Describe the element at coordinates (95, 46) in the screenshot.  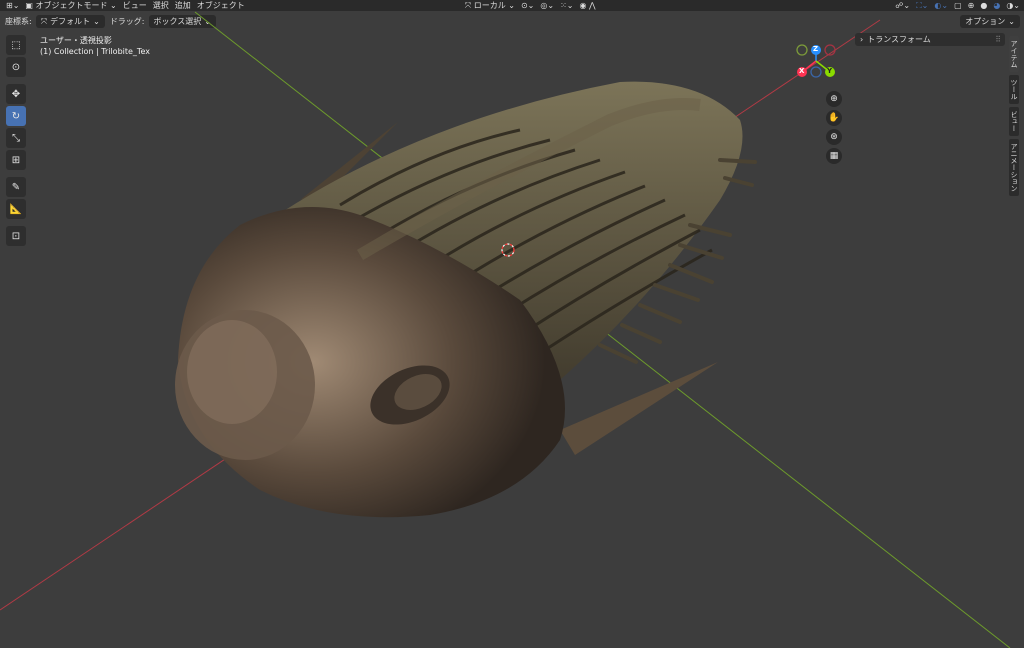
I see `viewport-info: ユーザー・透視投影 (1) Collection | Trilobite_Tex` at that location.